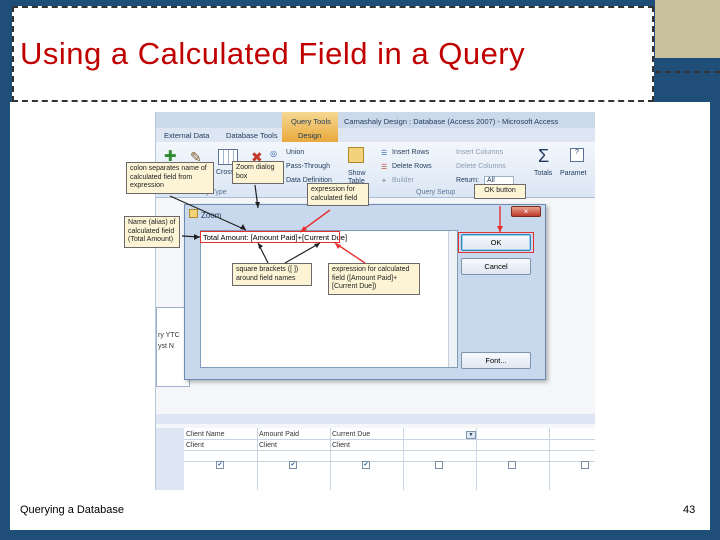 The width and height of the screenshot is (720, 540). I want to click on footer-text: Querying a Database, so click(72, 510).